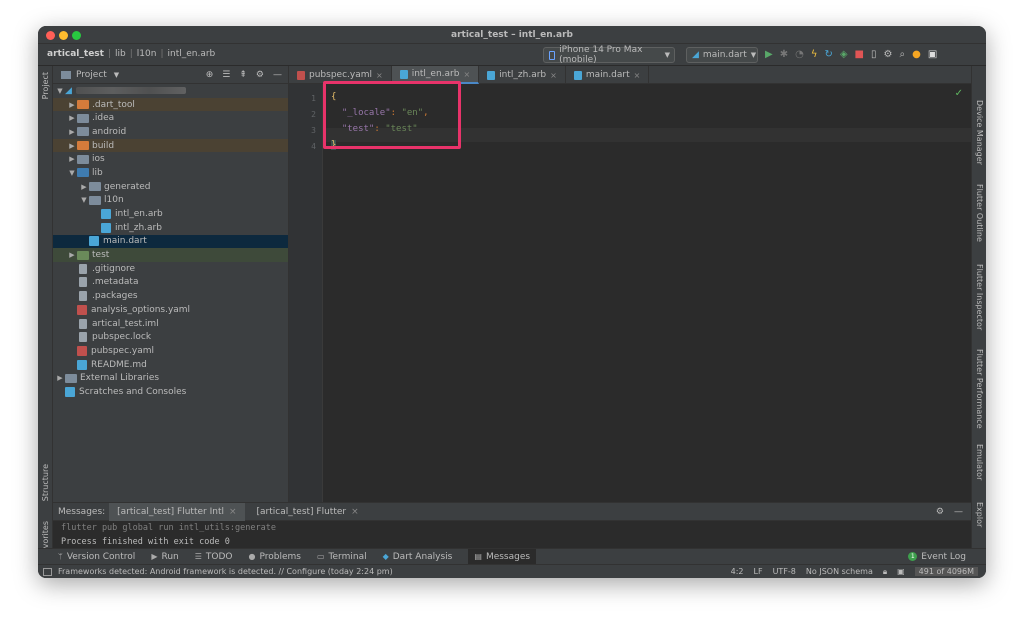 The width and height of the screenshot is (1024, 628). Describe the element at coordinates (608, 75) in the screenshot. I see `editor-tab: main.dart ×` at that location.